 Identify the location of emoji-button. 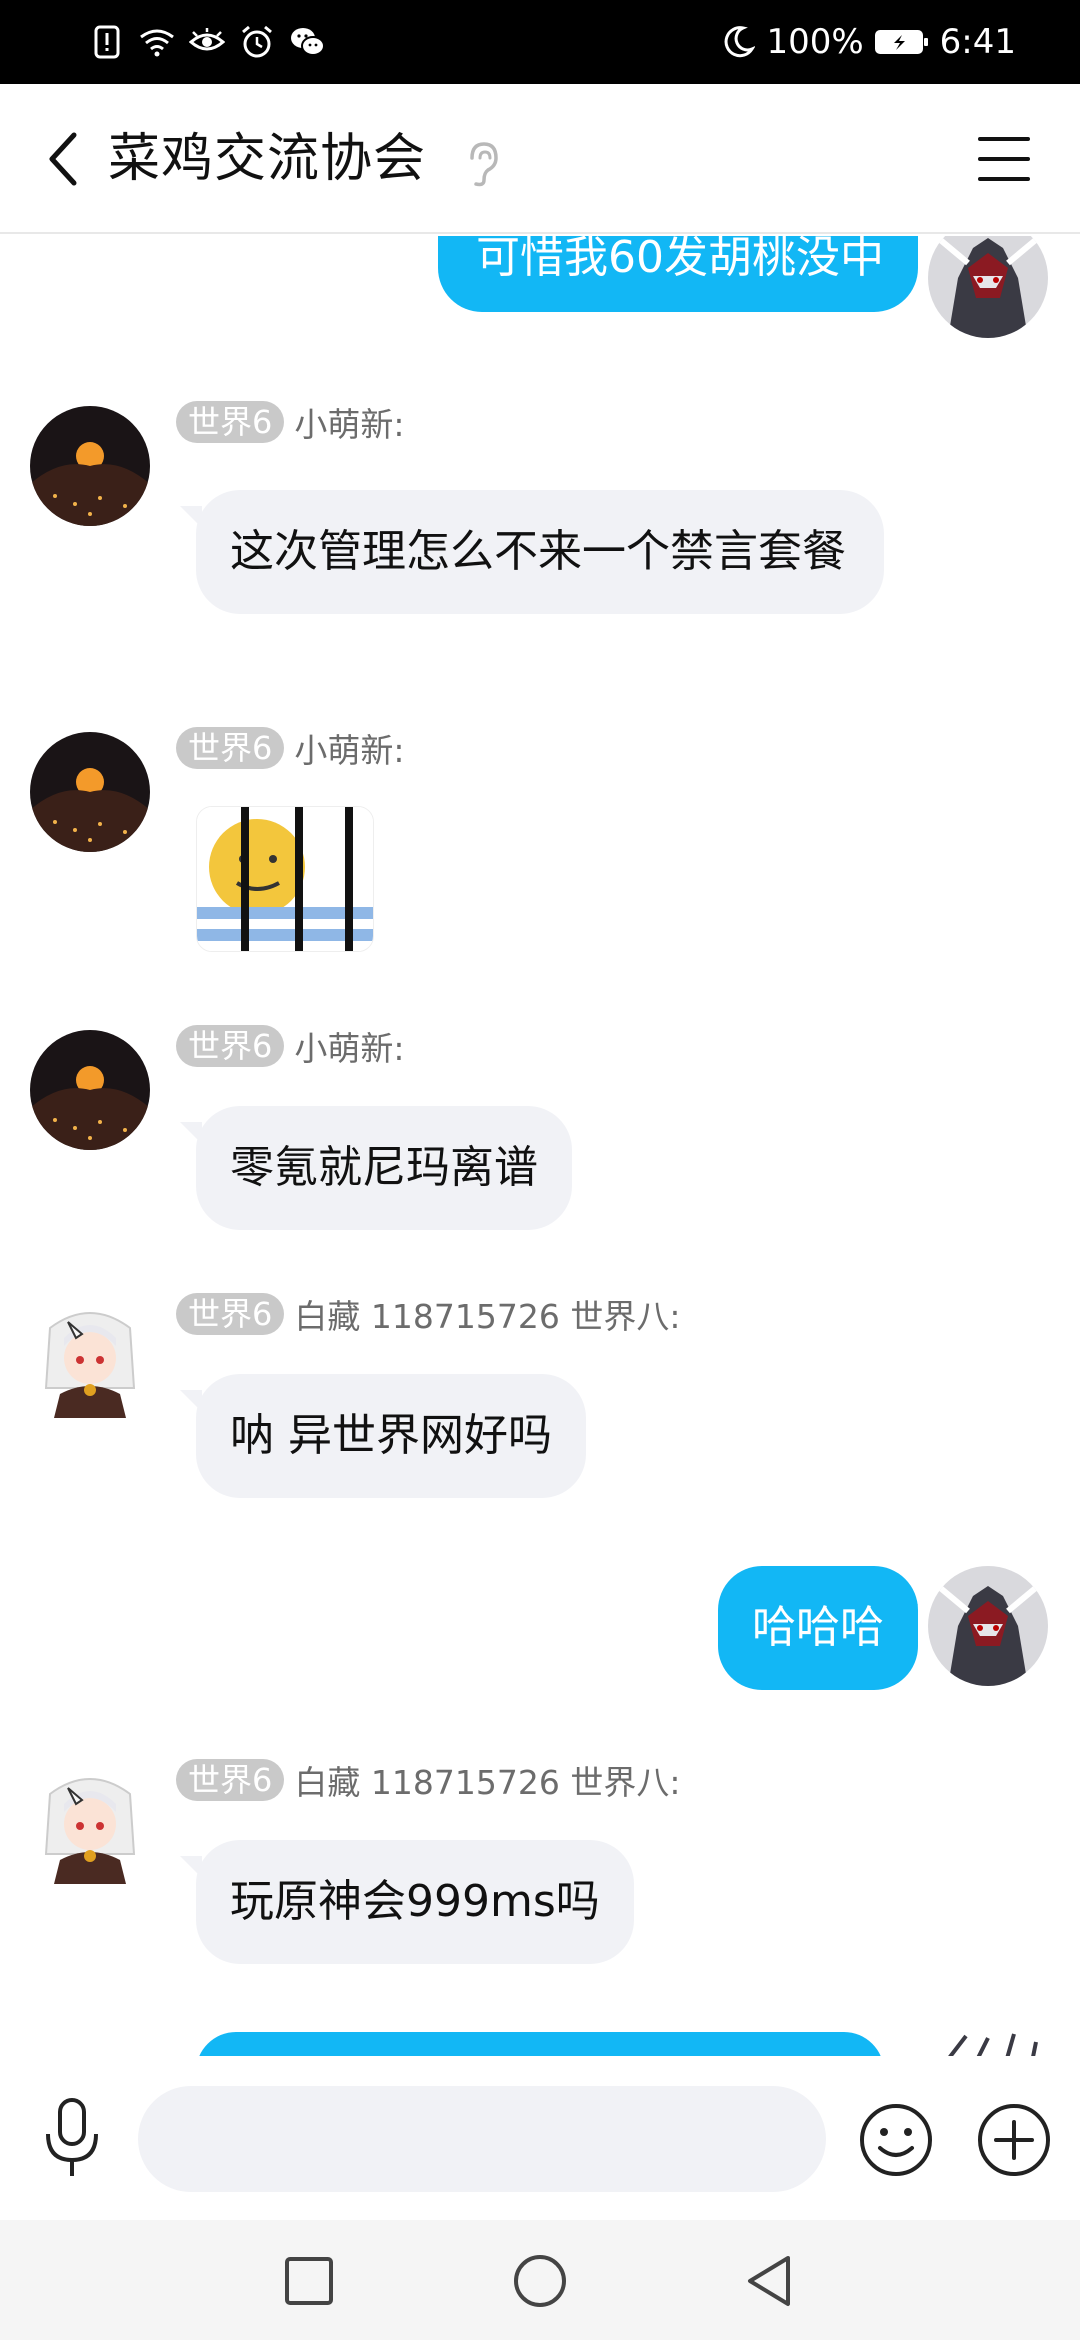
(896, 2140).